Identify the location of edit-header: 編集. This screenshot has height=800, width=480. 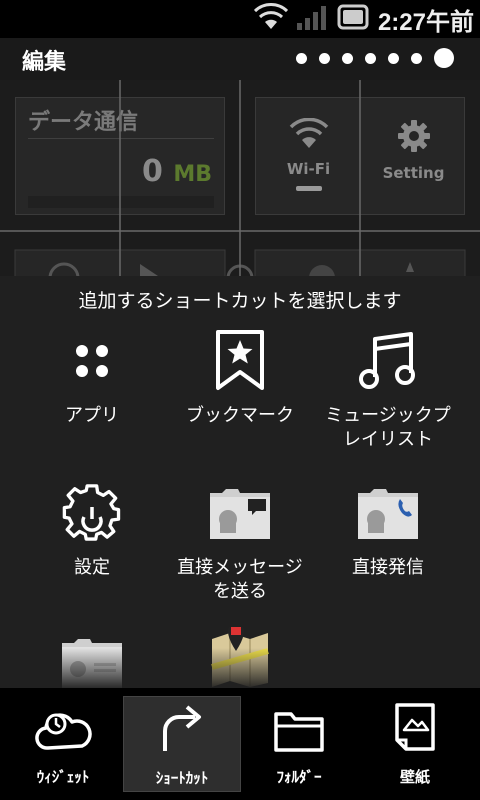
(240, 59).